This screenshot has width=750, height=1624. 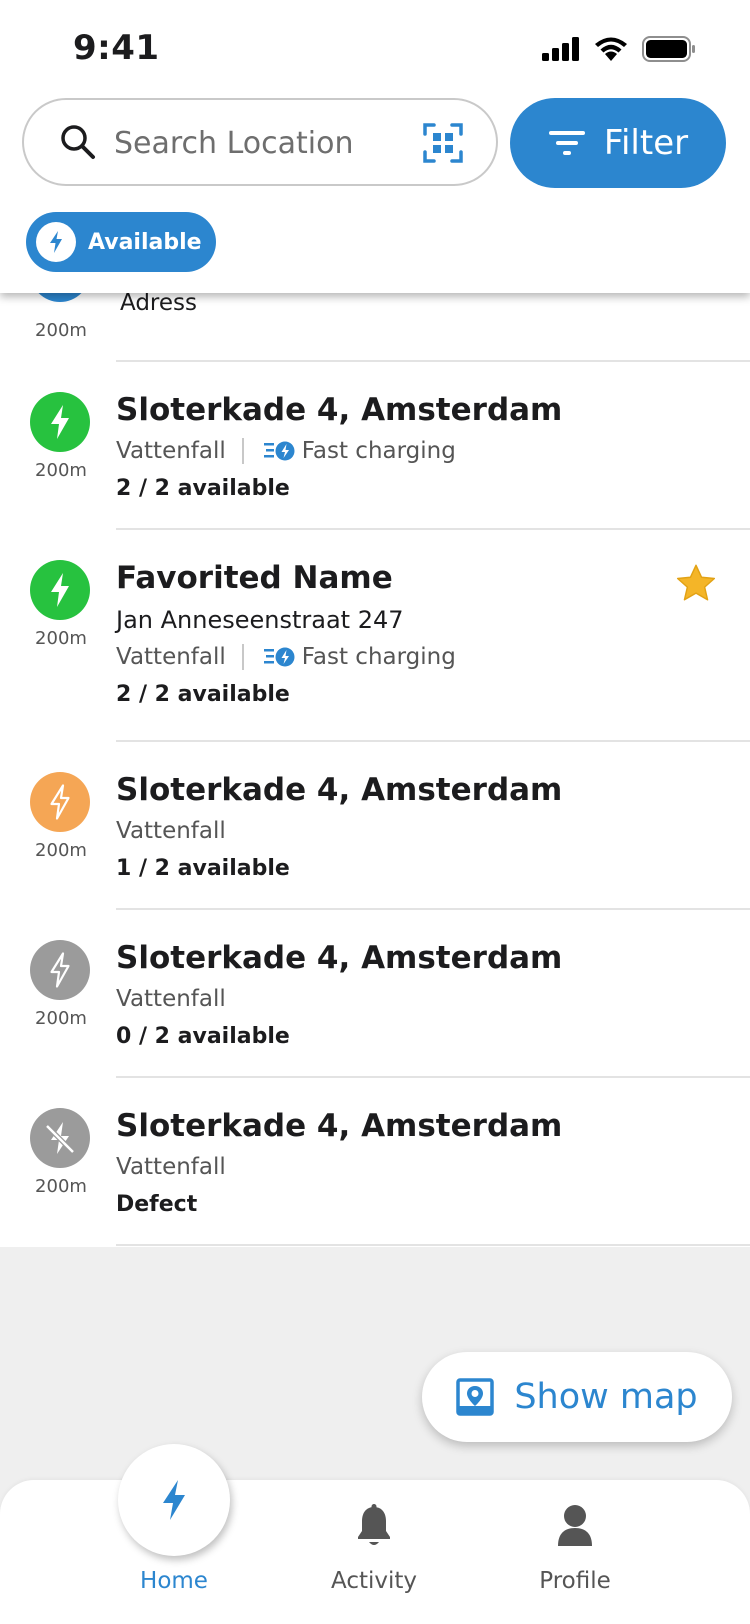 What do you see at coordinates (254, 578) in the screenshot?
I see `station-title: Favorited Name` at bounding box center [254, 578].